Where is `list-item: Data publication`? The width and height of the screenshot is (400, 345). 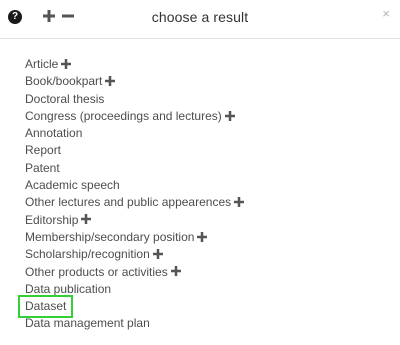 list-item: Data publication is located at coordinates (134, 289).